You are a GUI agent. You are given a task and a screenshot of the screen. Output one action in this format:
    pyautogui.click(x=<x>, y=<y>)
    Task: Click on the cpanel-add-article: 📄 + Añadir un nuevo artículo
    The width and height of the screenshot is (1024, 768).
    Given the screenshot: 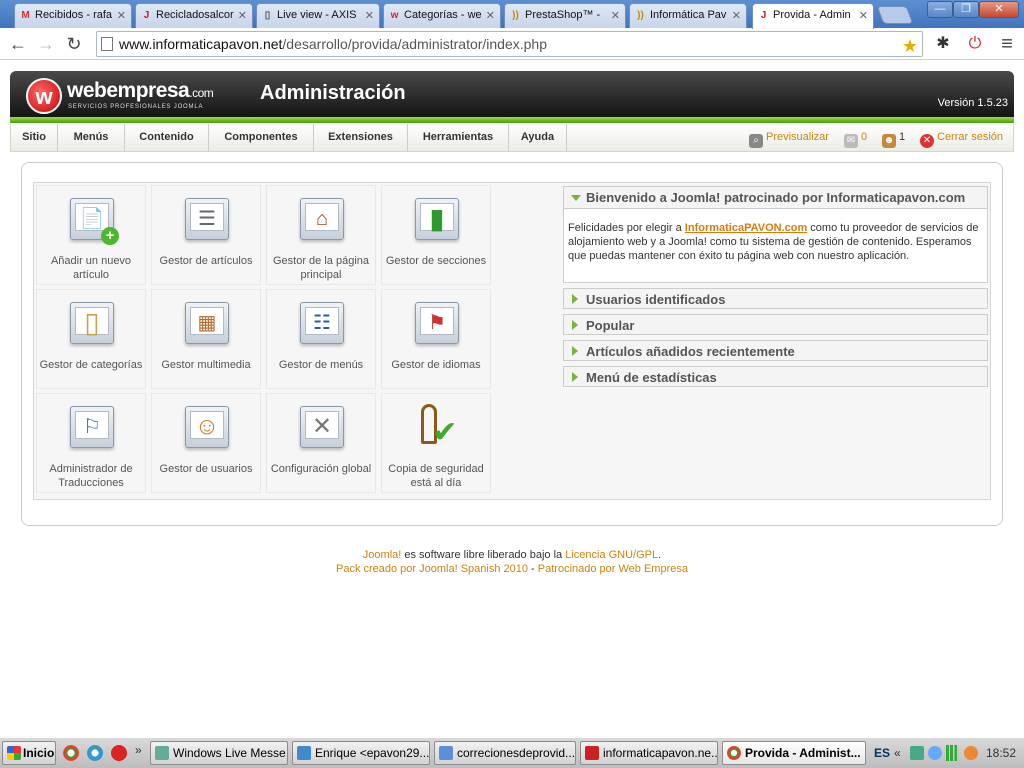 What is the action you would take?
    pyautogui.click(x=91, y=235)
    